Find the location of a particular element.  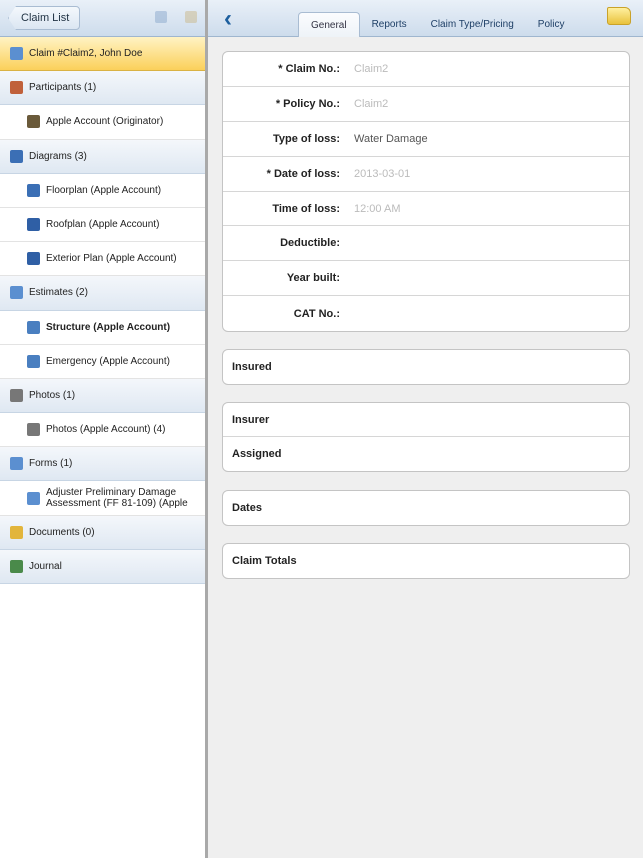

tab-claim-type-pricing: Claim Type/Pricing is located at coordinates (472, 24).